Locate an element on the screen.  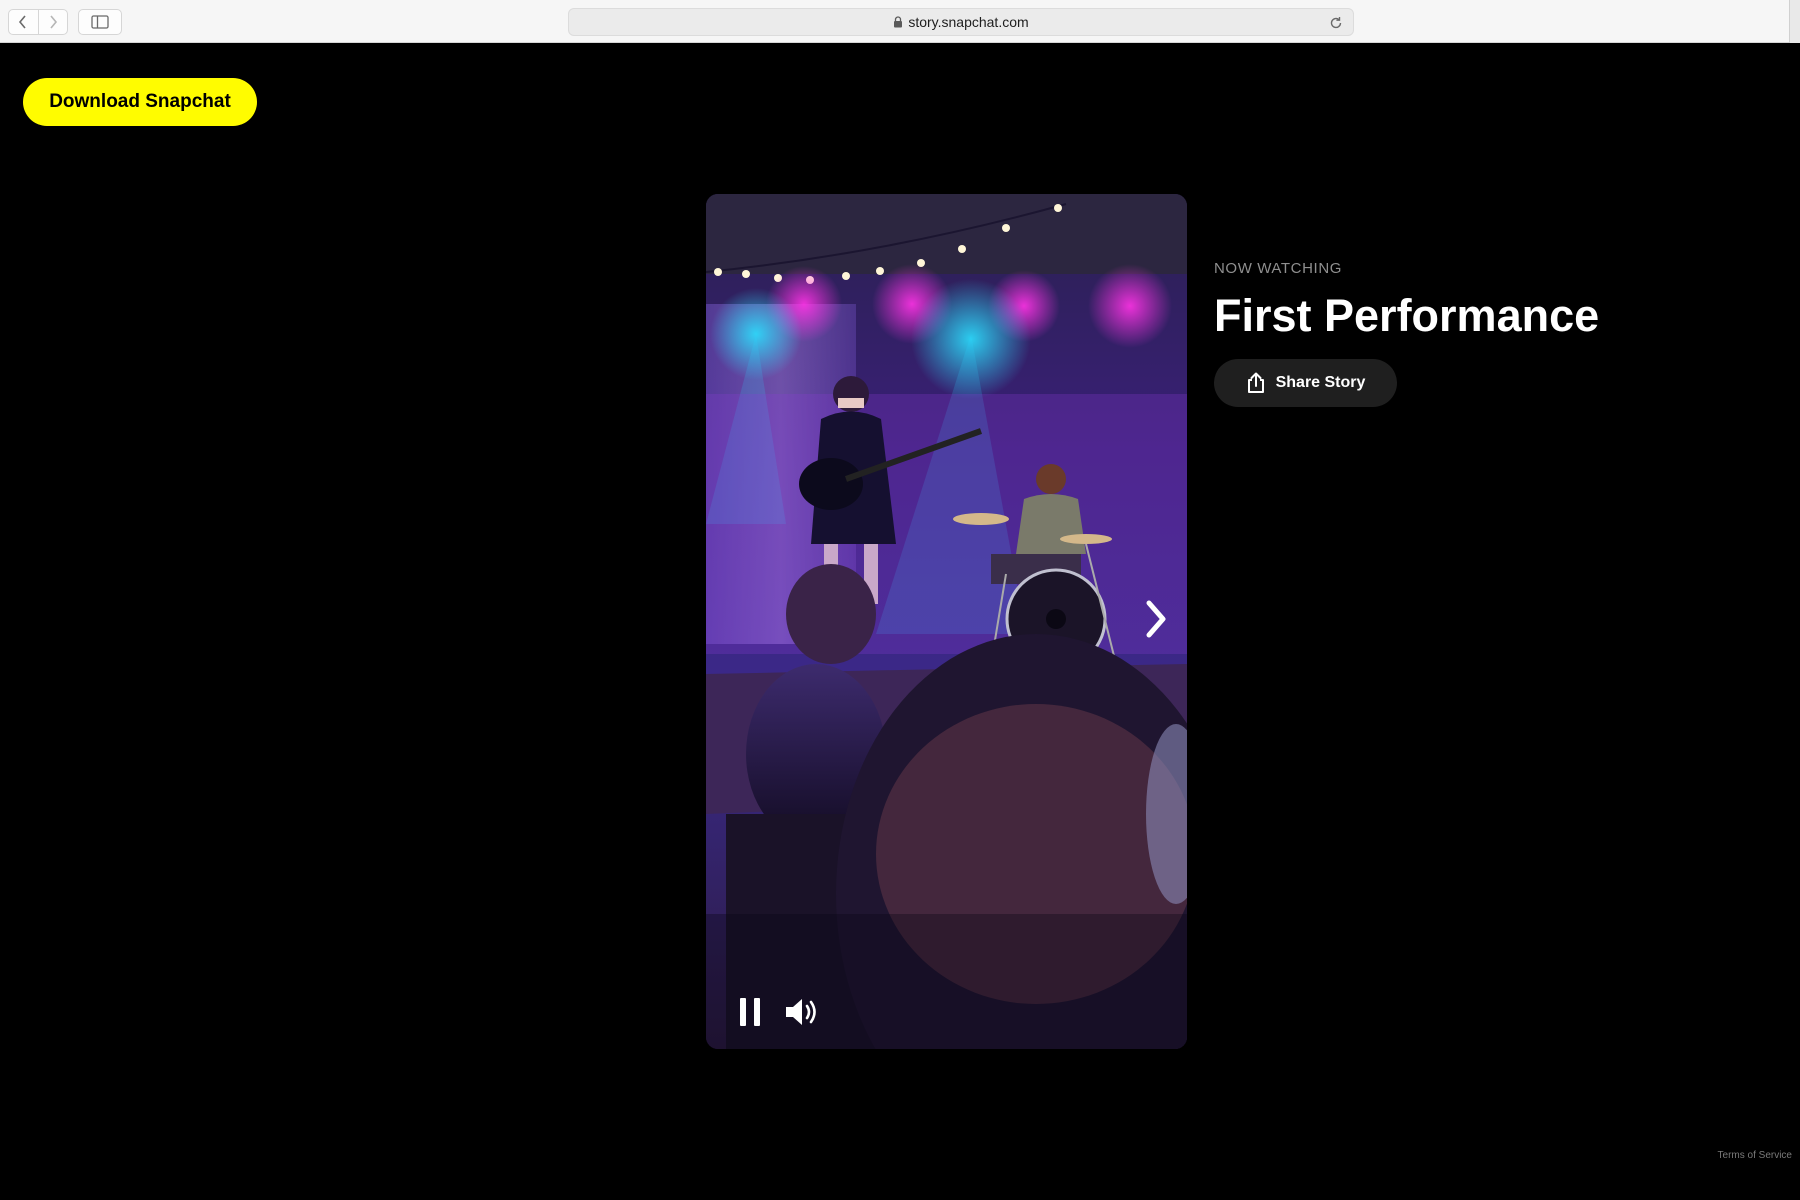
reload-icon is located at coordinates (1336, 23).